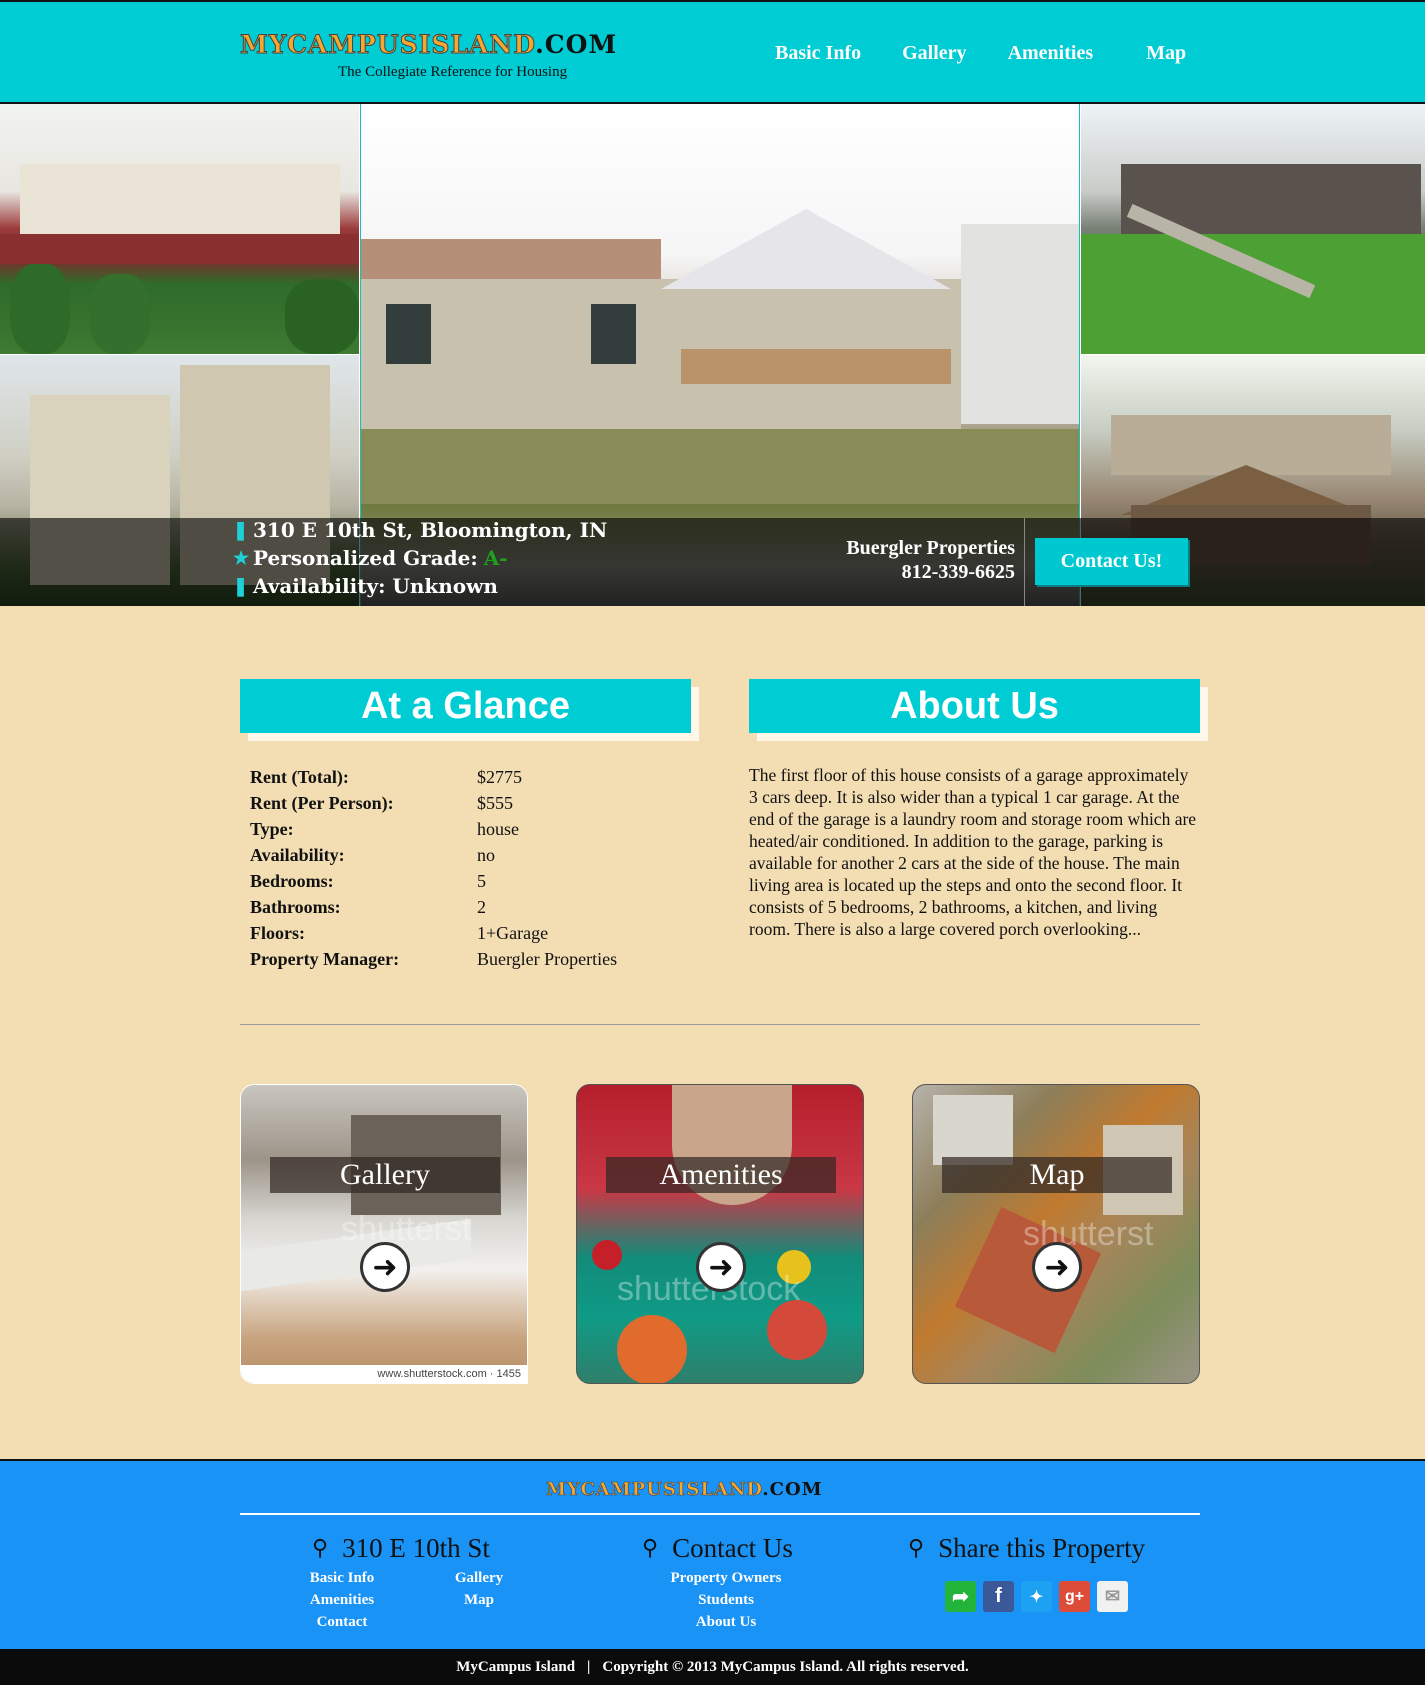 Image resolution: width=1425 pixels, height=1685 pixels. Describe the element at coordinates (1166, 53) in the screenshot. I see `nav-map: Map` at that location.